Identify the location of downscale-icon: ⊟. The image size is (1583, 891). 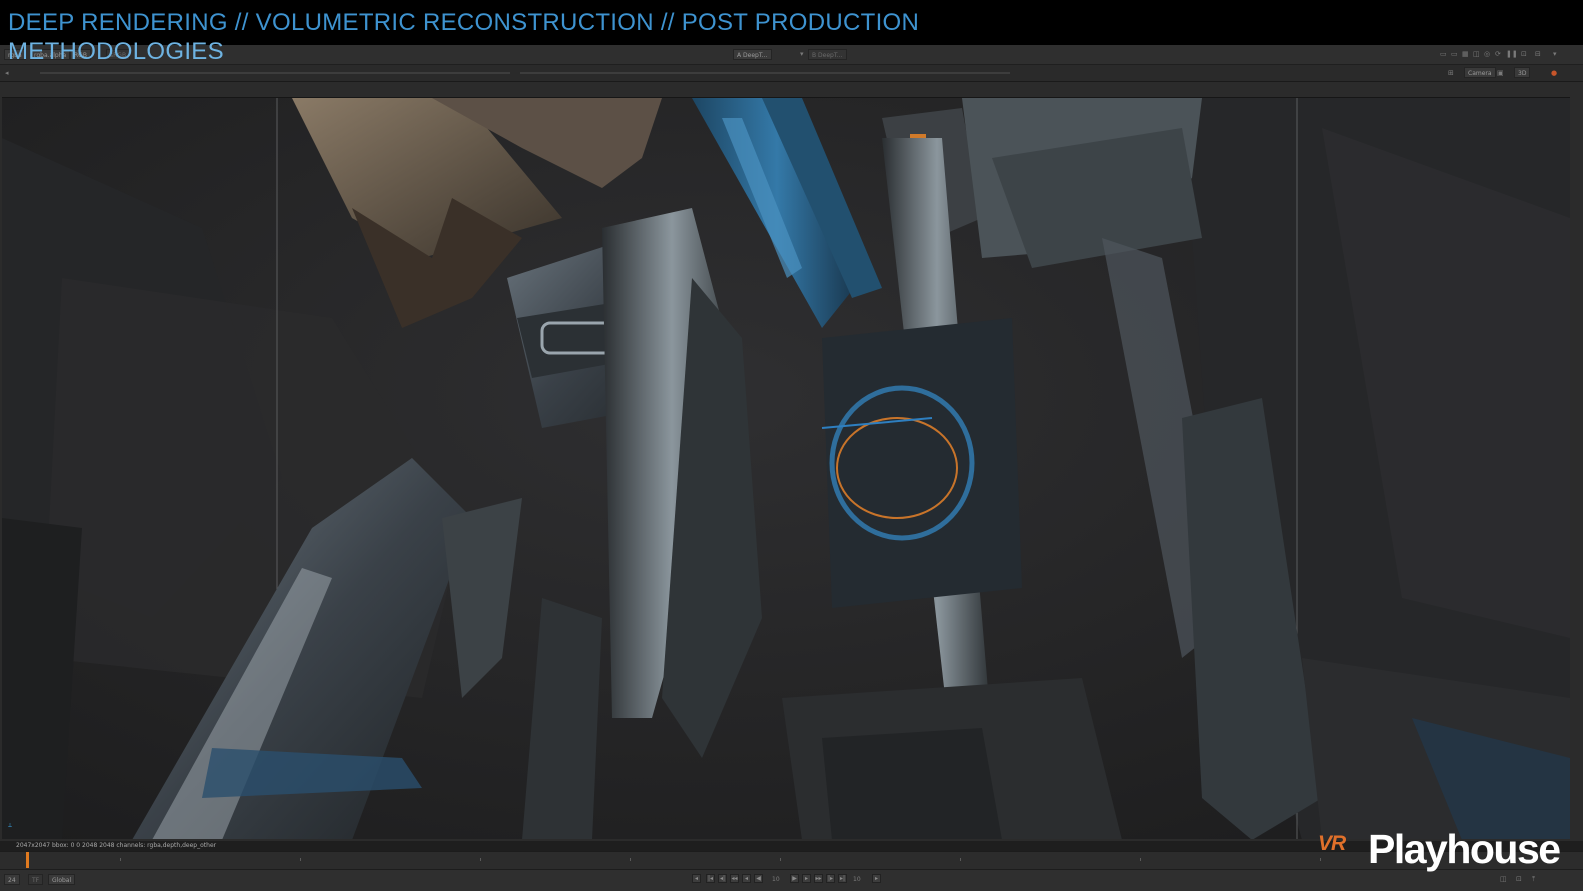
(1538, 54).